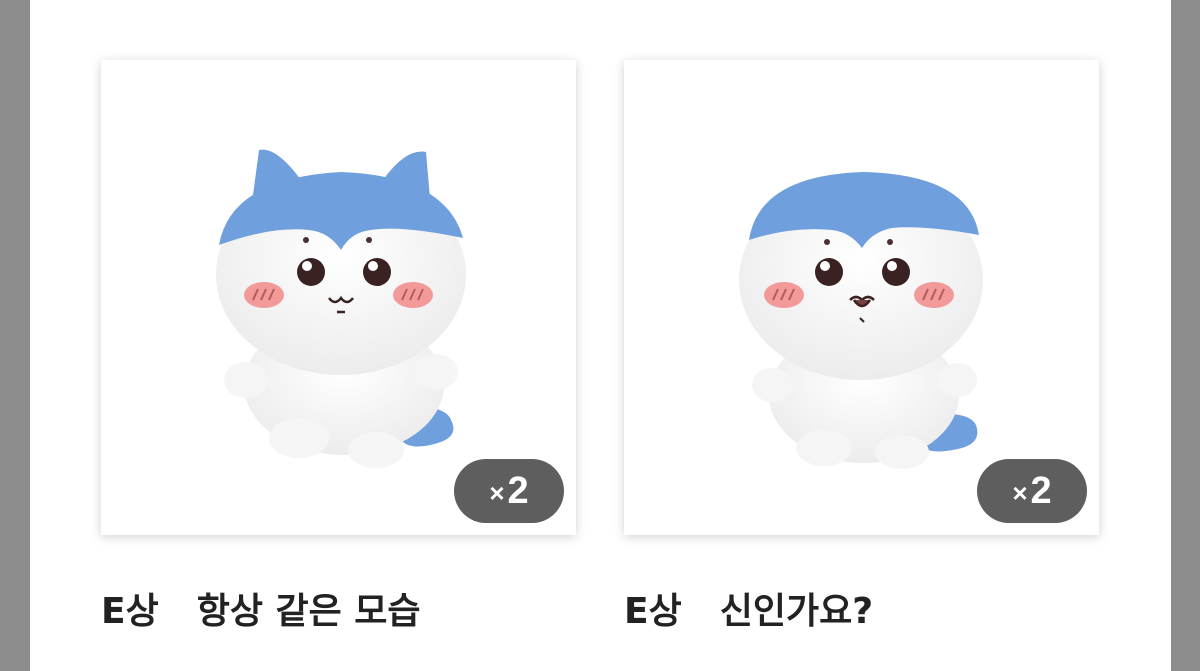 This screenshot has width=1200, height=671. What do you see at coordinates (1185, 335) in the screenshot?
I see `page-margin` at bounding box center [1185, 335].